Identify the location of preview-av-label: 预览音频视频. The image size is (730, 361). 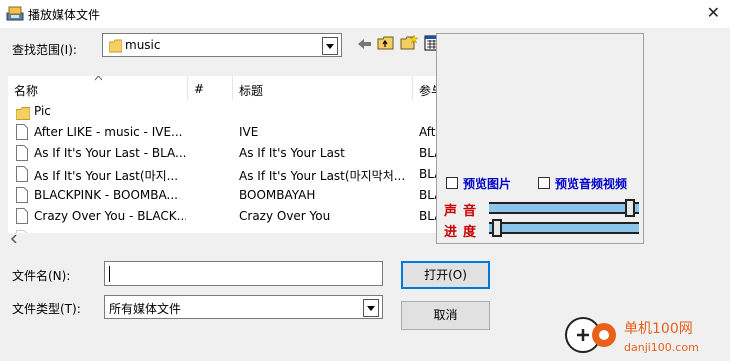
(591, 184).